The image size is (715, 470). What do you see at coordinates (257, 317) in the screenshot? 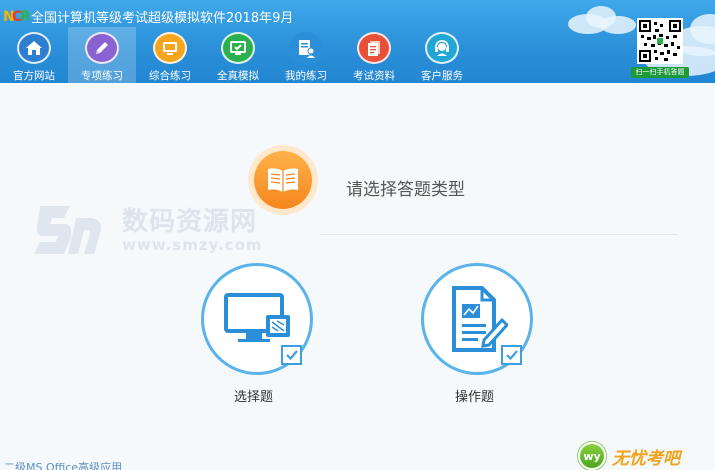
I see `monitor-choice-icon` at bounding box center [257, 317].